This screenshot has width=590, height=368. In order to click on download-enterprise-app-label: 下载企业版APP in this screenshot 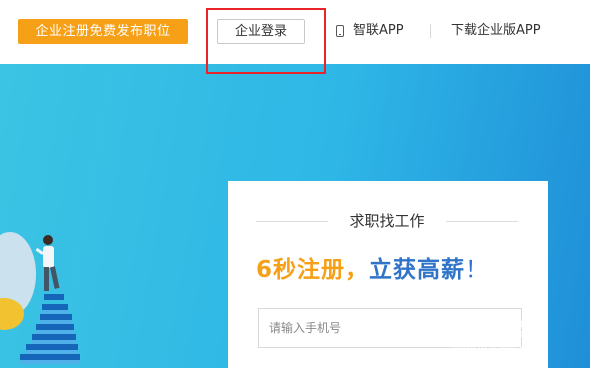, I will do `click(496, 30)`.